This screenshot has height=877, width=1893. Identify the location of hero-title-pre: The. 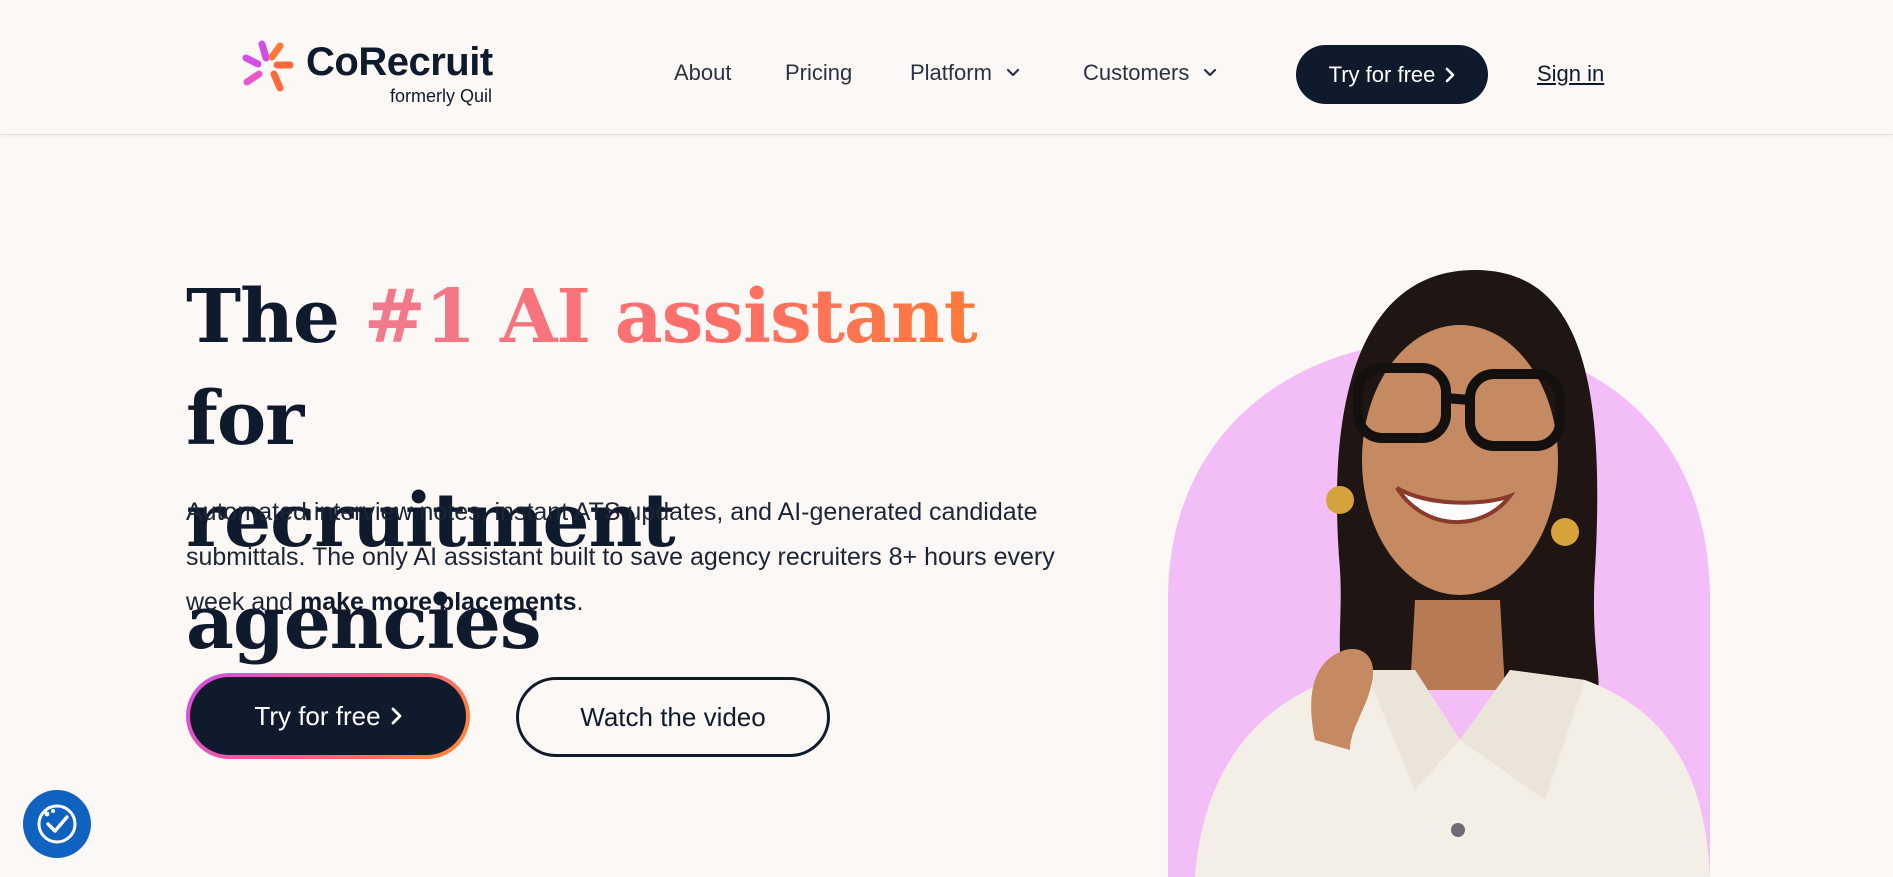
(275, 317).